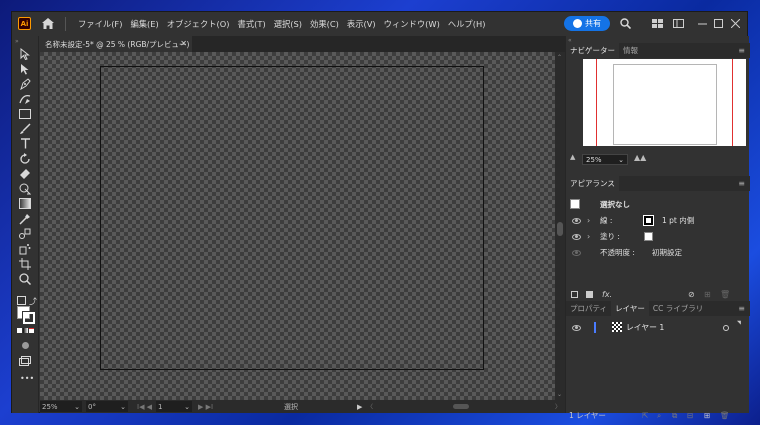 Image resolution: width=760 pixels, height=425 pixels. I want to click on collapse-icon: », so click(17, 41).